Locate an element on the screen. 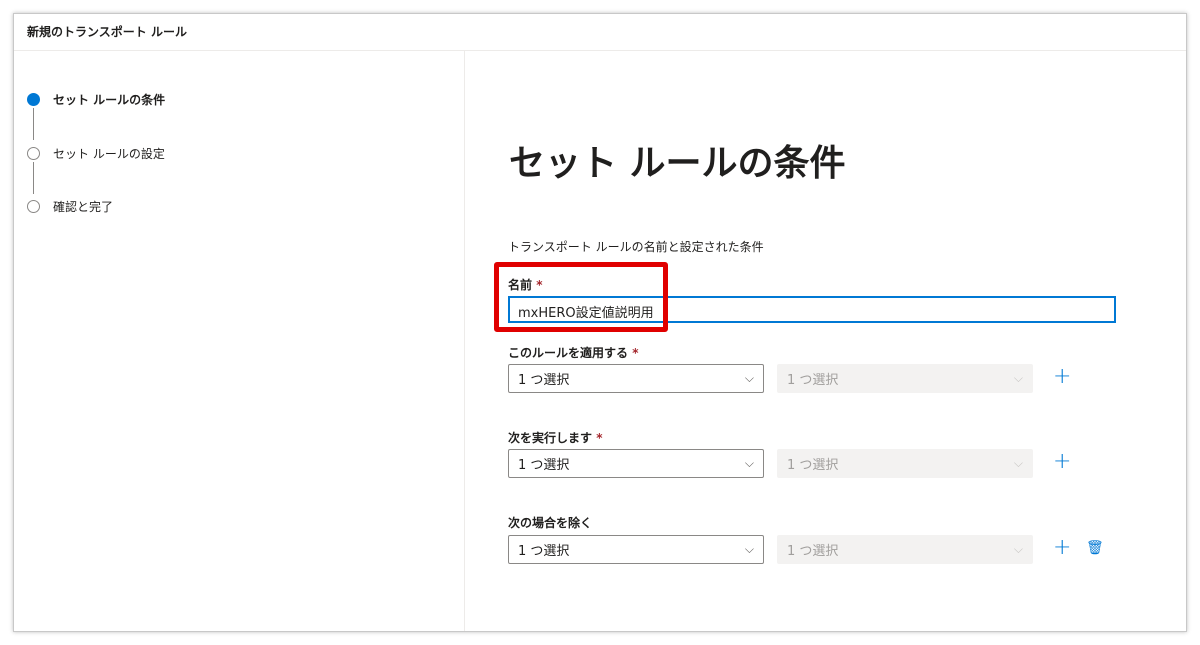 The width and height of the screenshot is (1200, 645). step-review: 確認と完了 is located at coordinates (70, 206).